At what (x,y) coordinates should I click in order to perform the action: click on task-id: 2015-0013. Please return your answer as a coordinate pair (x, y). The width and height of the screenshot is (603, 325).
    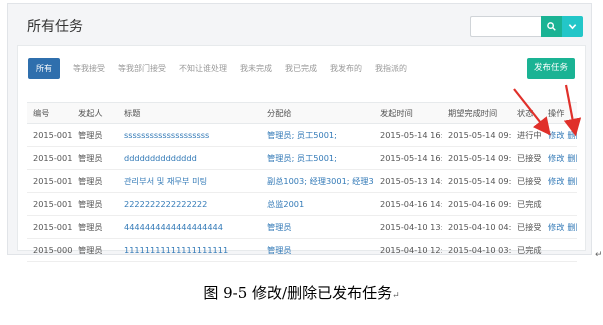
    Looking at the image, I should click on (49, 158).